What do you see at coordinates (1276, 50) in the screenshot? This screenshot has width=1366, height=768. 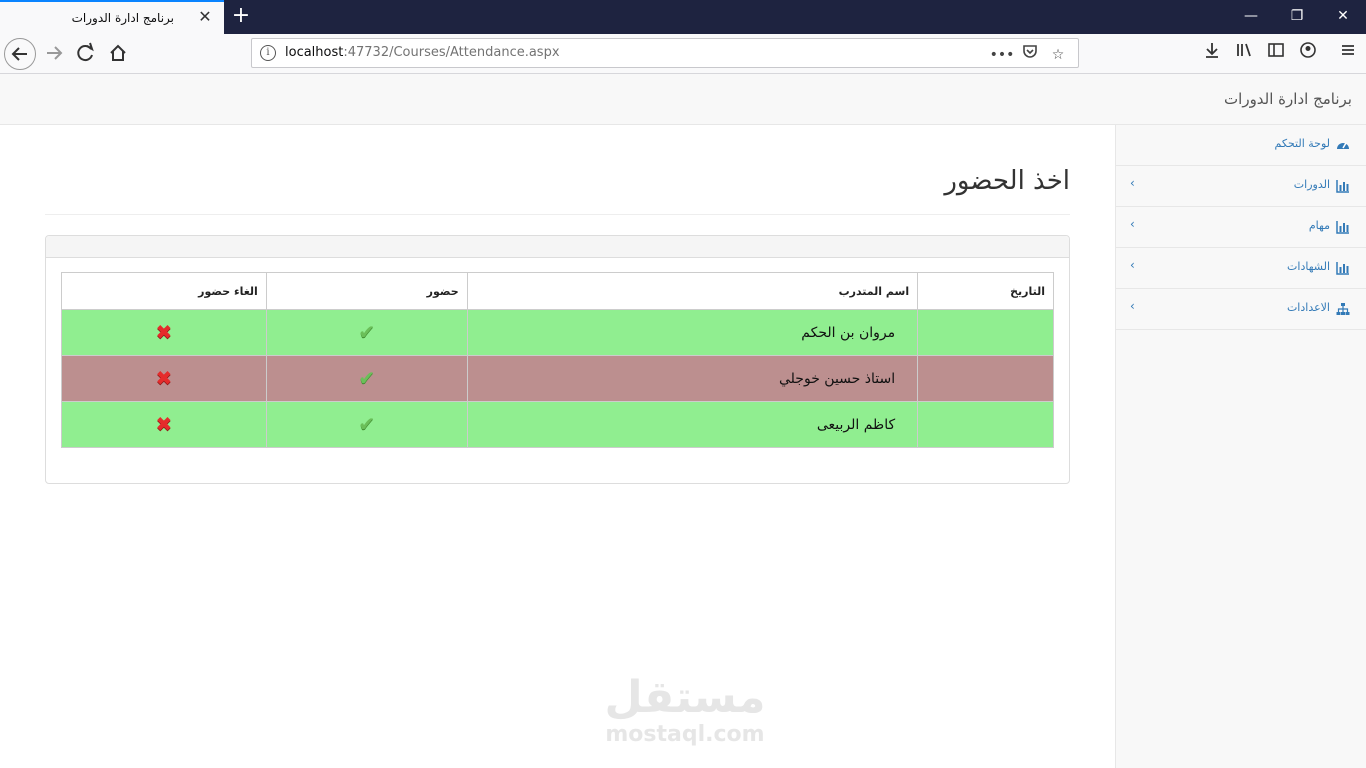 I see `sidebar-icon` at bounding box center [1276, 50].